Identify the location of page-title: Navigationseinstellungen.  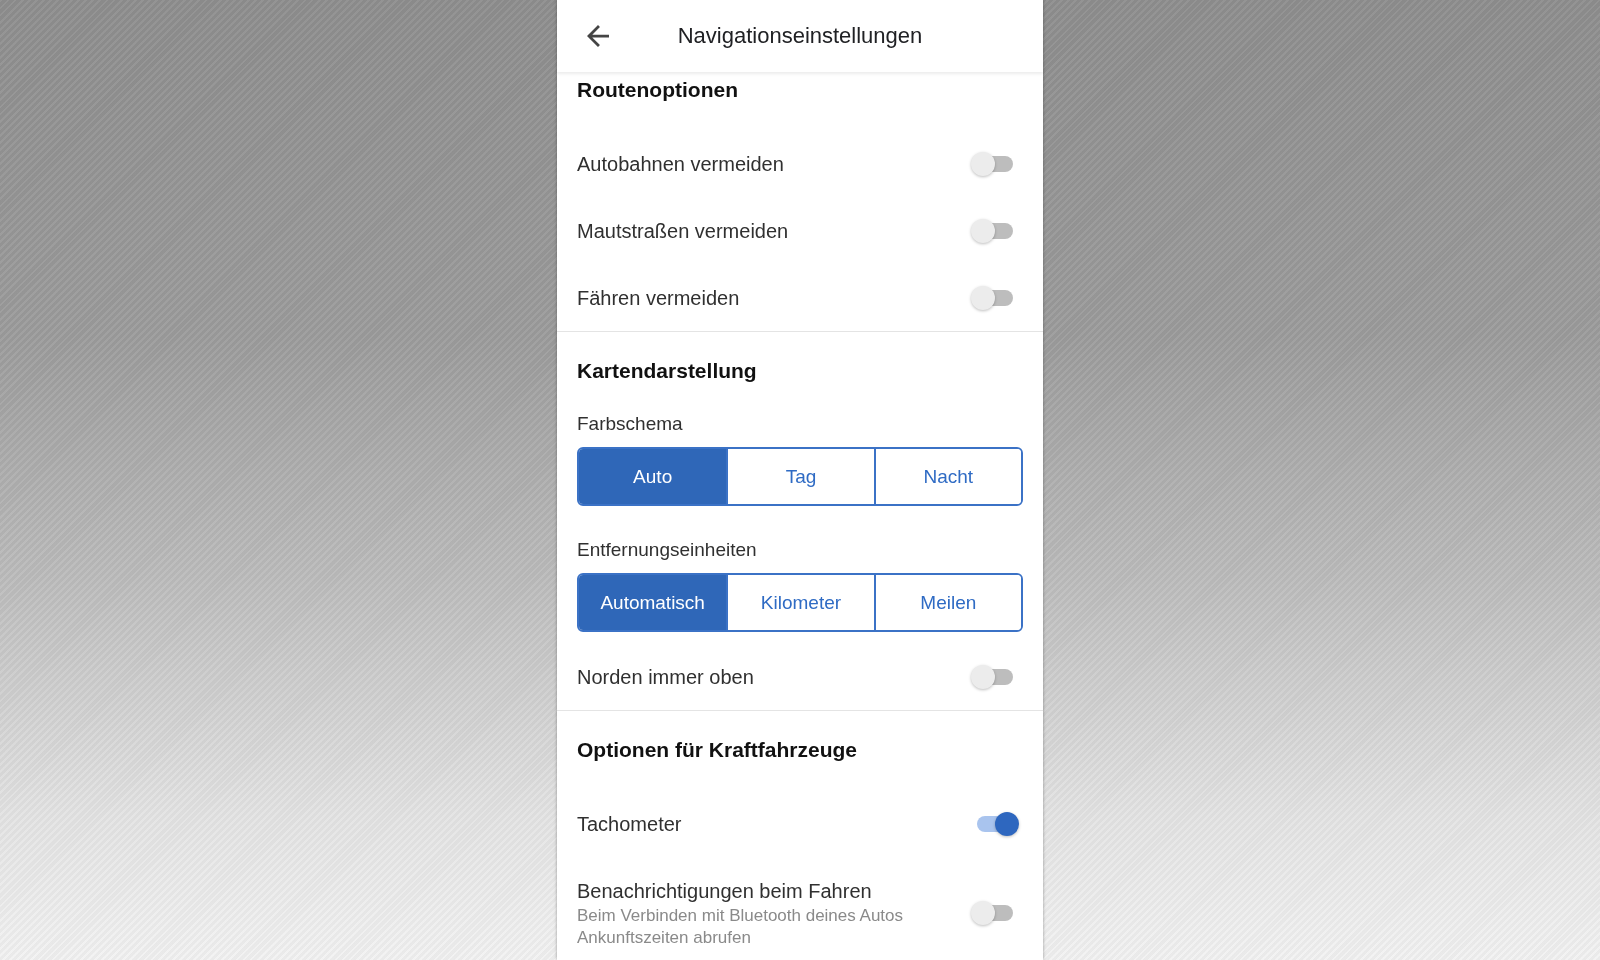
(800, 36).